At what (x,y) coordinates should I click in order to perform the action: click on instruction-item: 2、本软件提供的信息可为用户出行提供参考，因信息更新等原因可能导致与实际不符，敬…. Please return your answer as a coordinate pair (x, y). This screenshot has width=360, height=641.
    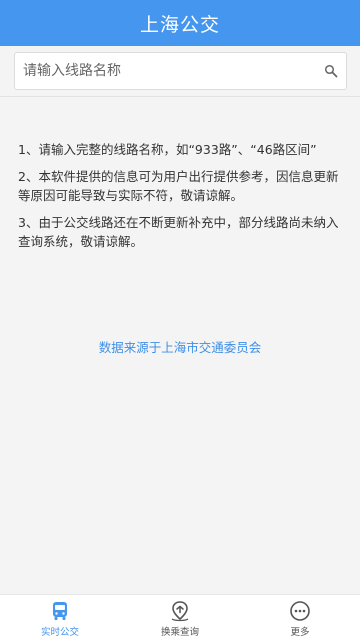
    Looking at the image, I should click on (178, 186).